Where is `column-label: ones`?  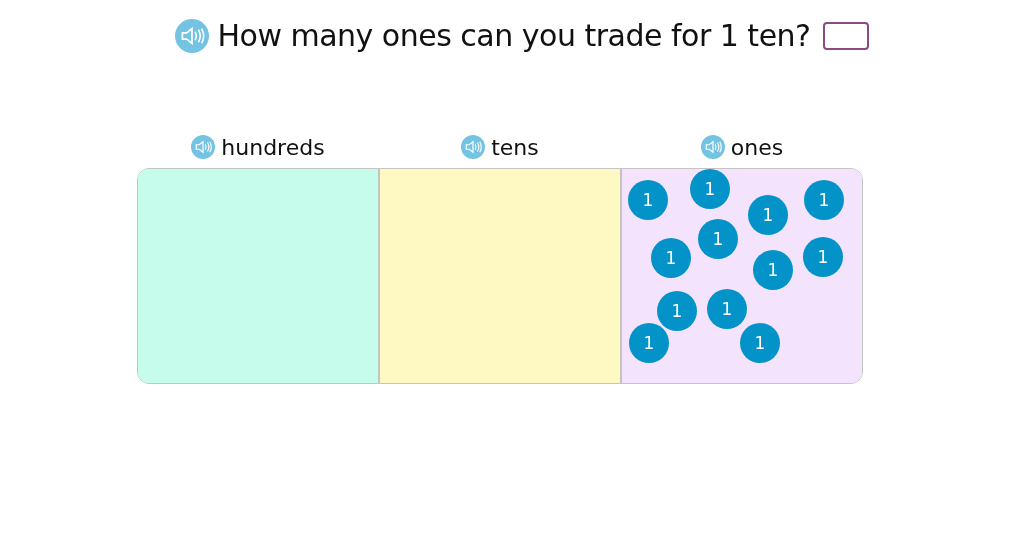 column-label: ones is located at coordinates (757, 147).